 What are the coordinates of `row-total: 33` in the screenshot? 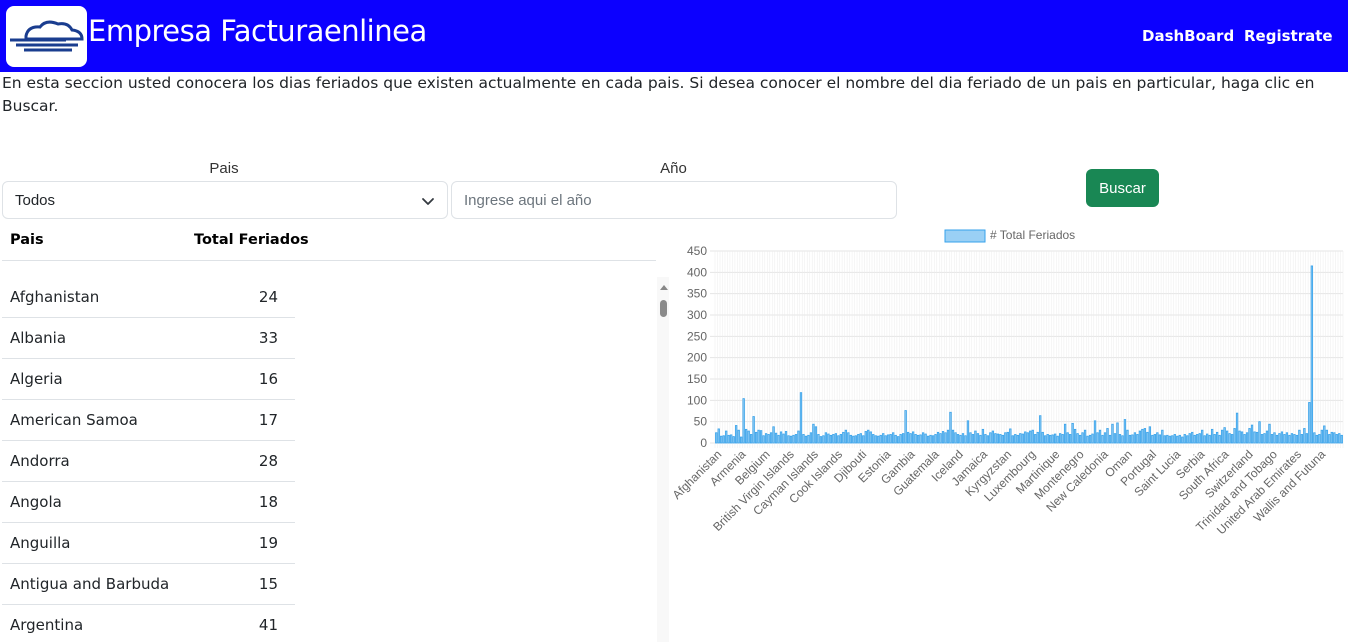 It's located at (268, 338).